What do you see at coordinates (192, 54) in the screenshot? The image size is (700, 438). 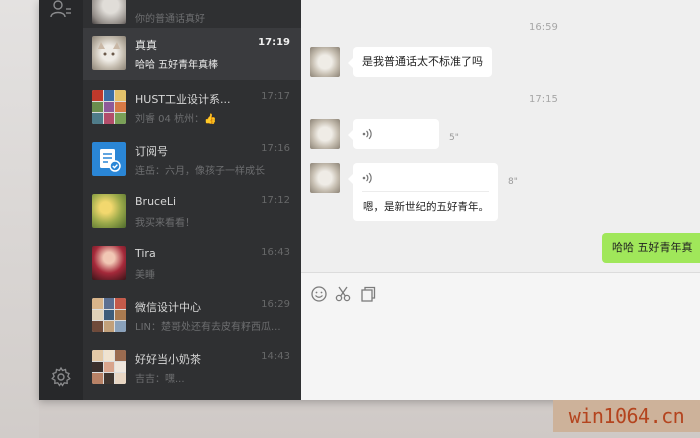 I see `conversation-item: 真真 17:19 哈哈 五好青年真棒` at bounding box center [192, 54].